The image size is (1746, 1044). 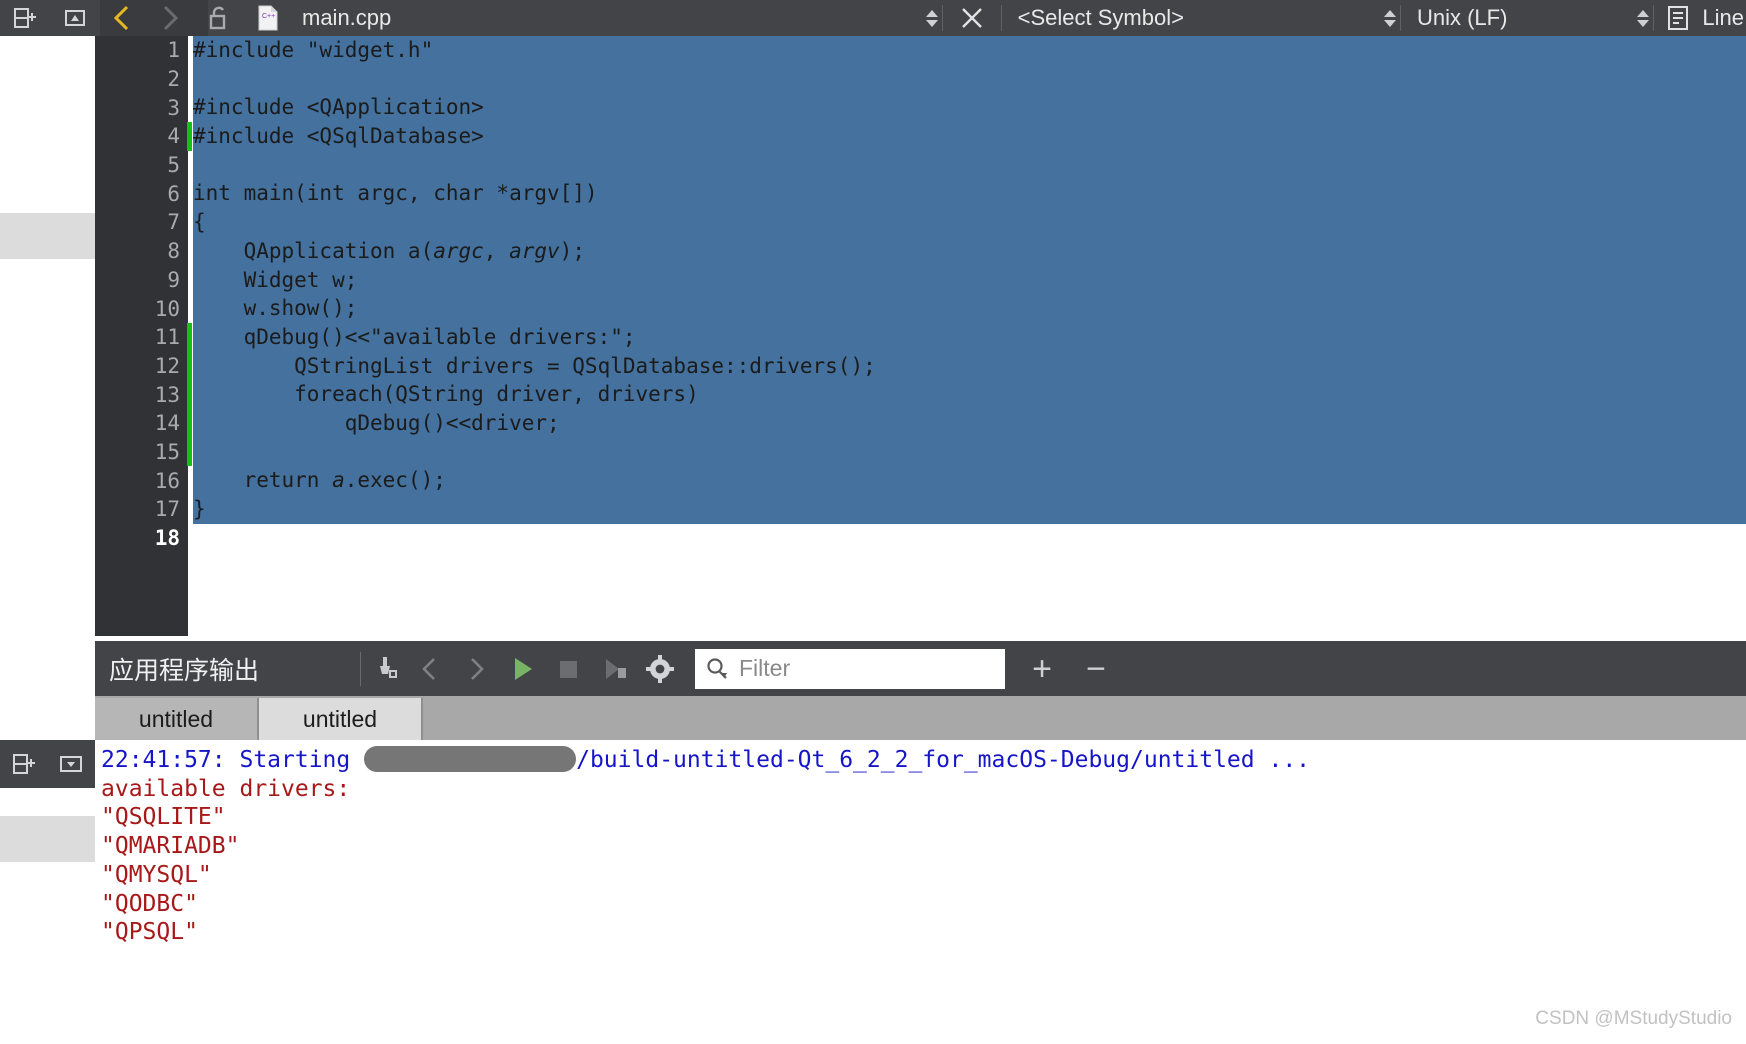 What do you see at coordinates (173, 79) in the screenshot?
I see `line-number: 2` at bounding box center [173, 79].